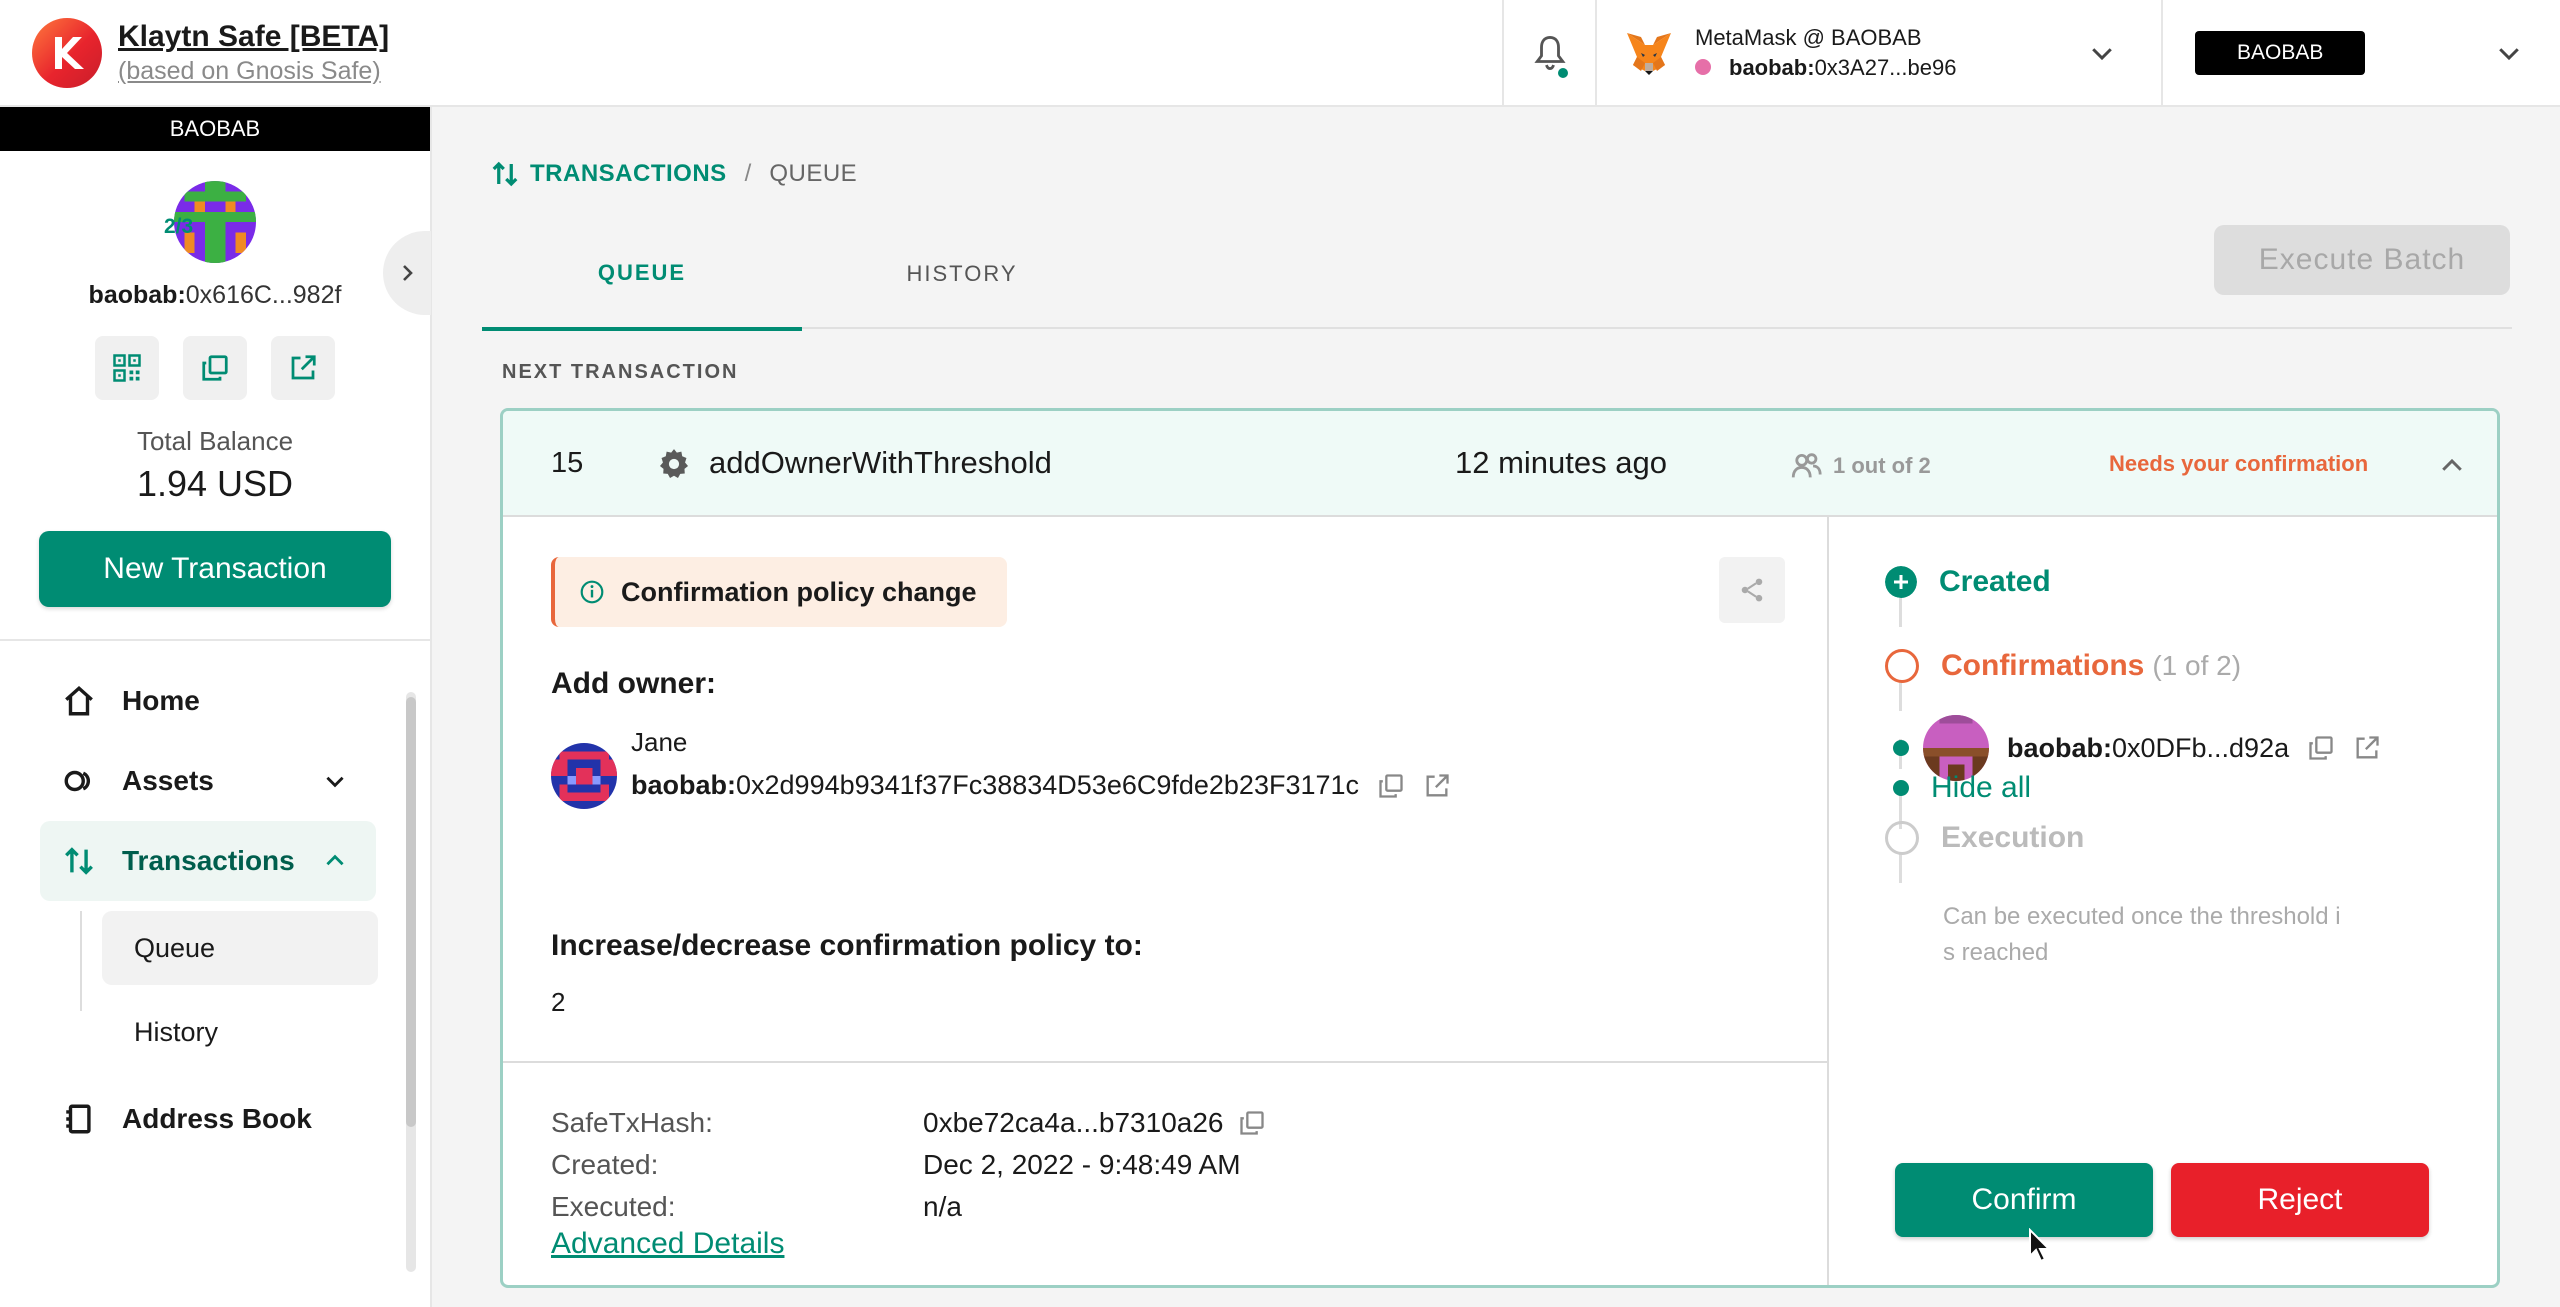  What do you see at coordinates (1901, 582) in the screenshot?
I see `plus-circle-icon` at bounding box center [1901, 582].